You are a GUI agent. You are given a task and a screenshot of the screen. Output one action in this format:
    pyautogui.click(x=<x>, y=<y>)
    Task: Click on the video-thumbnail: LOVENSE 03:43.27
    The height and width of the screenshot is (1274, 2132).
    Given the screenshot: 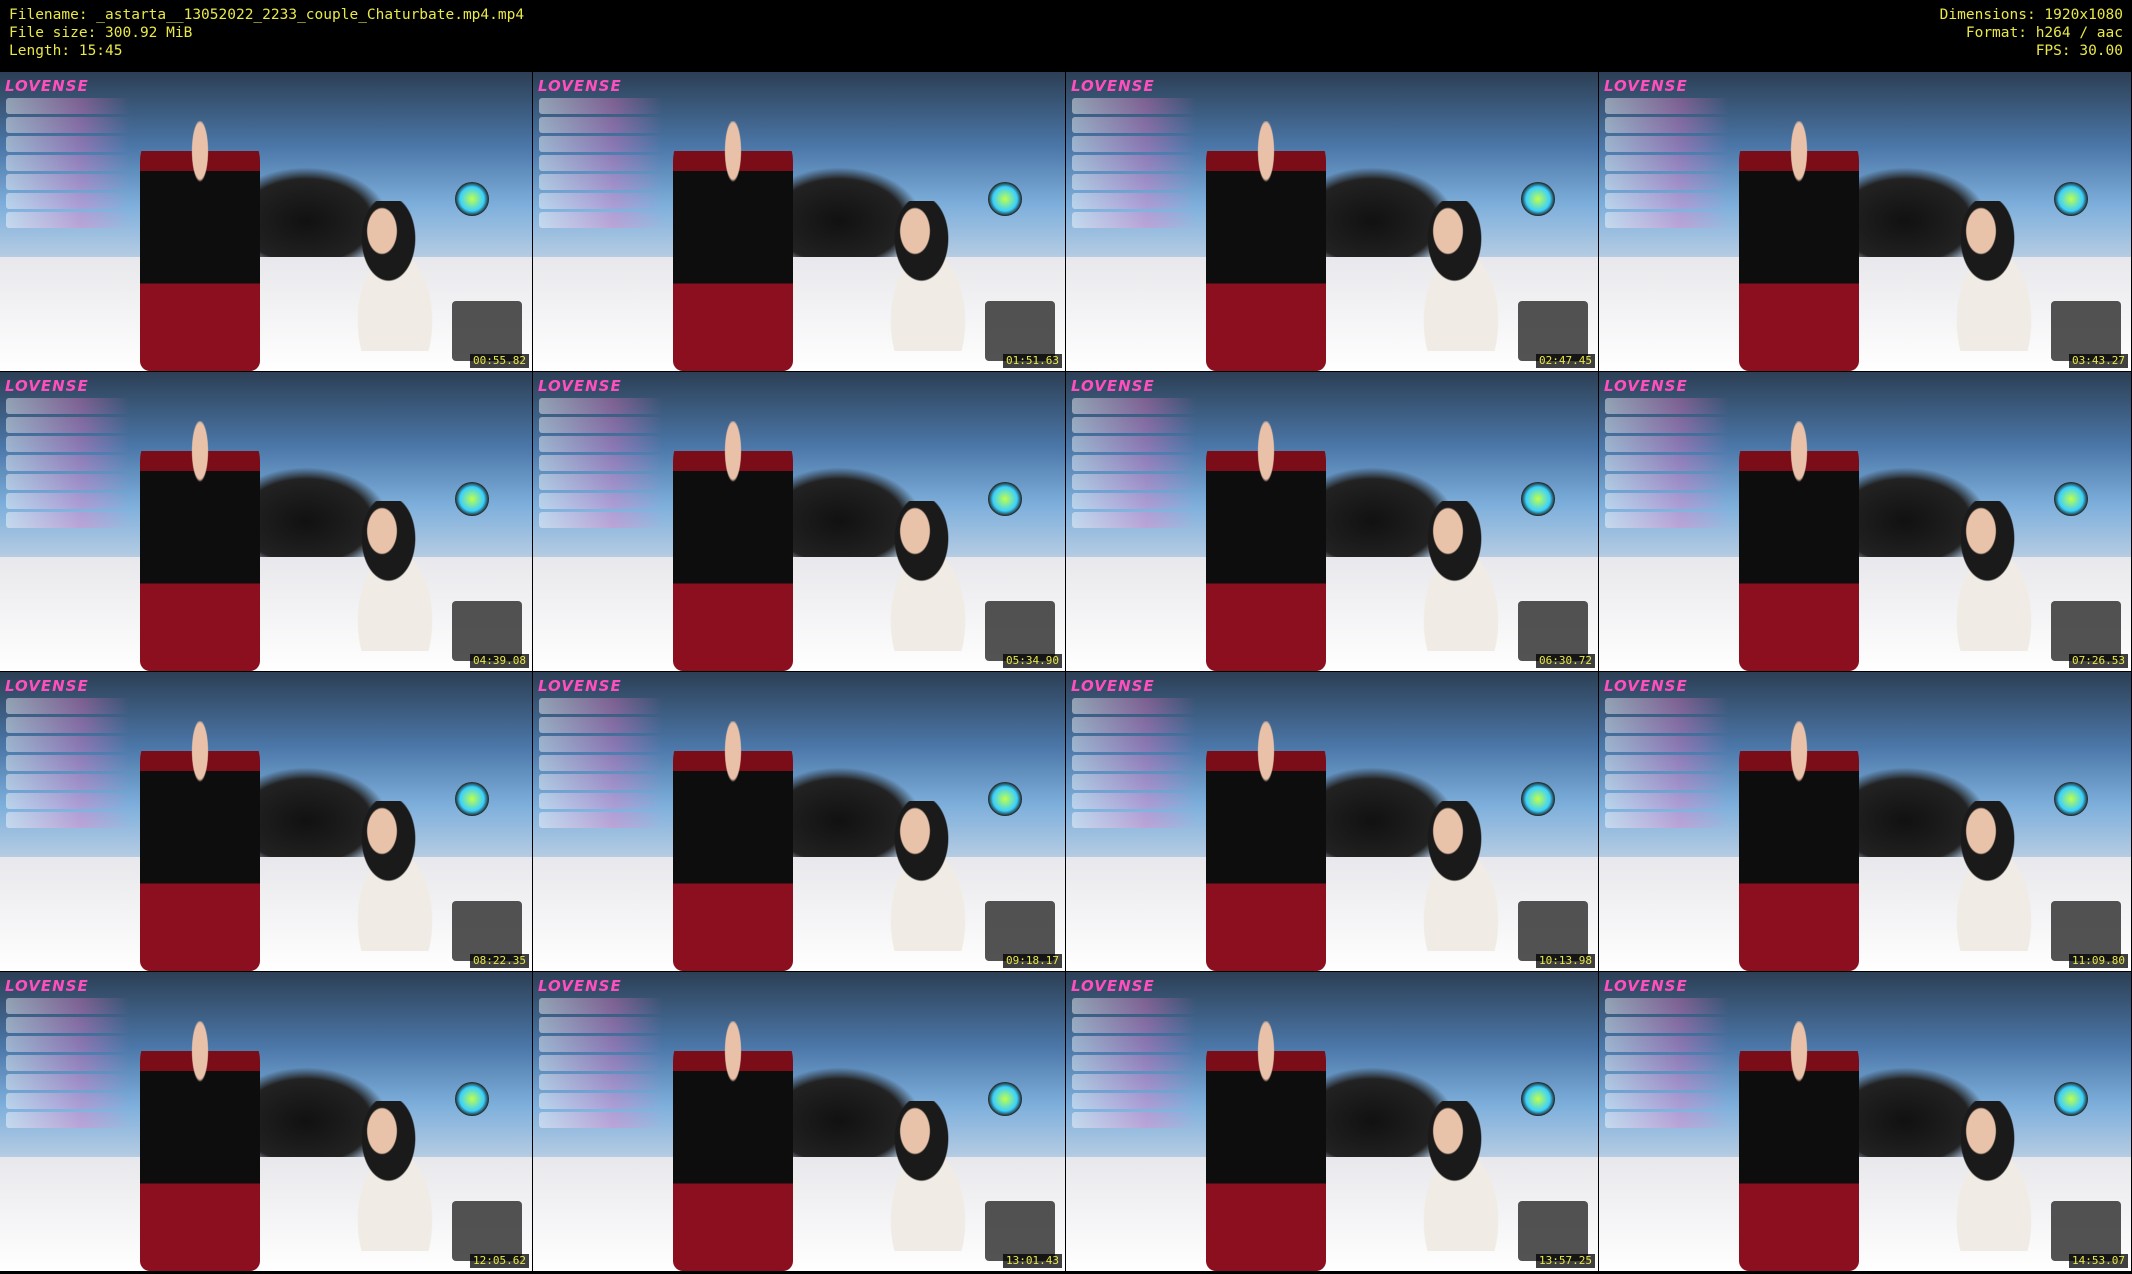 What is the action you would take?
    pyautogui.click(x=1865, y=221)
    